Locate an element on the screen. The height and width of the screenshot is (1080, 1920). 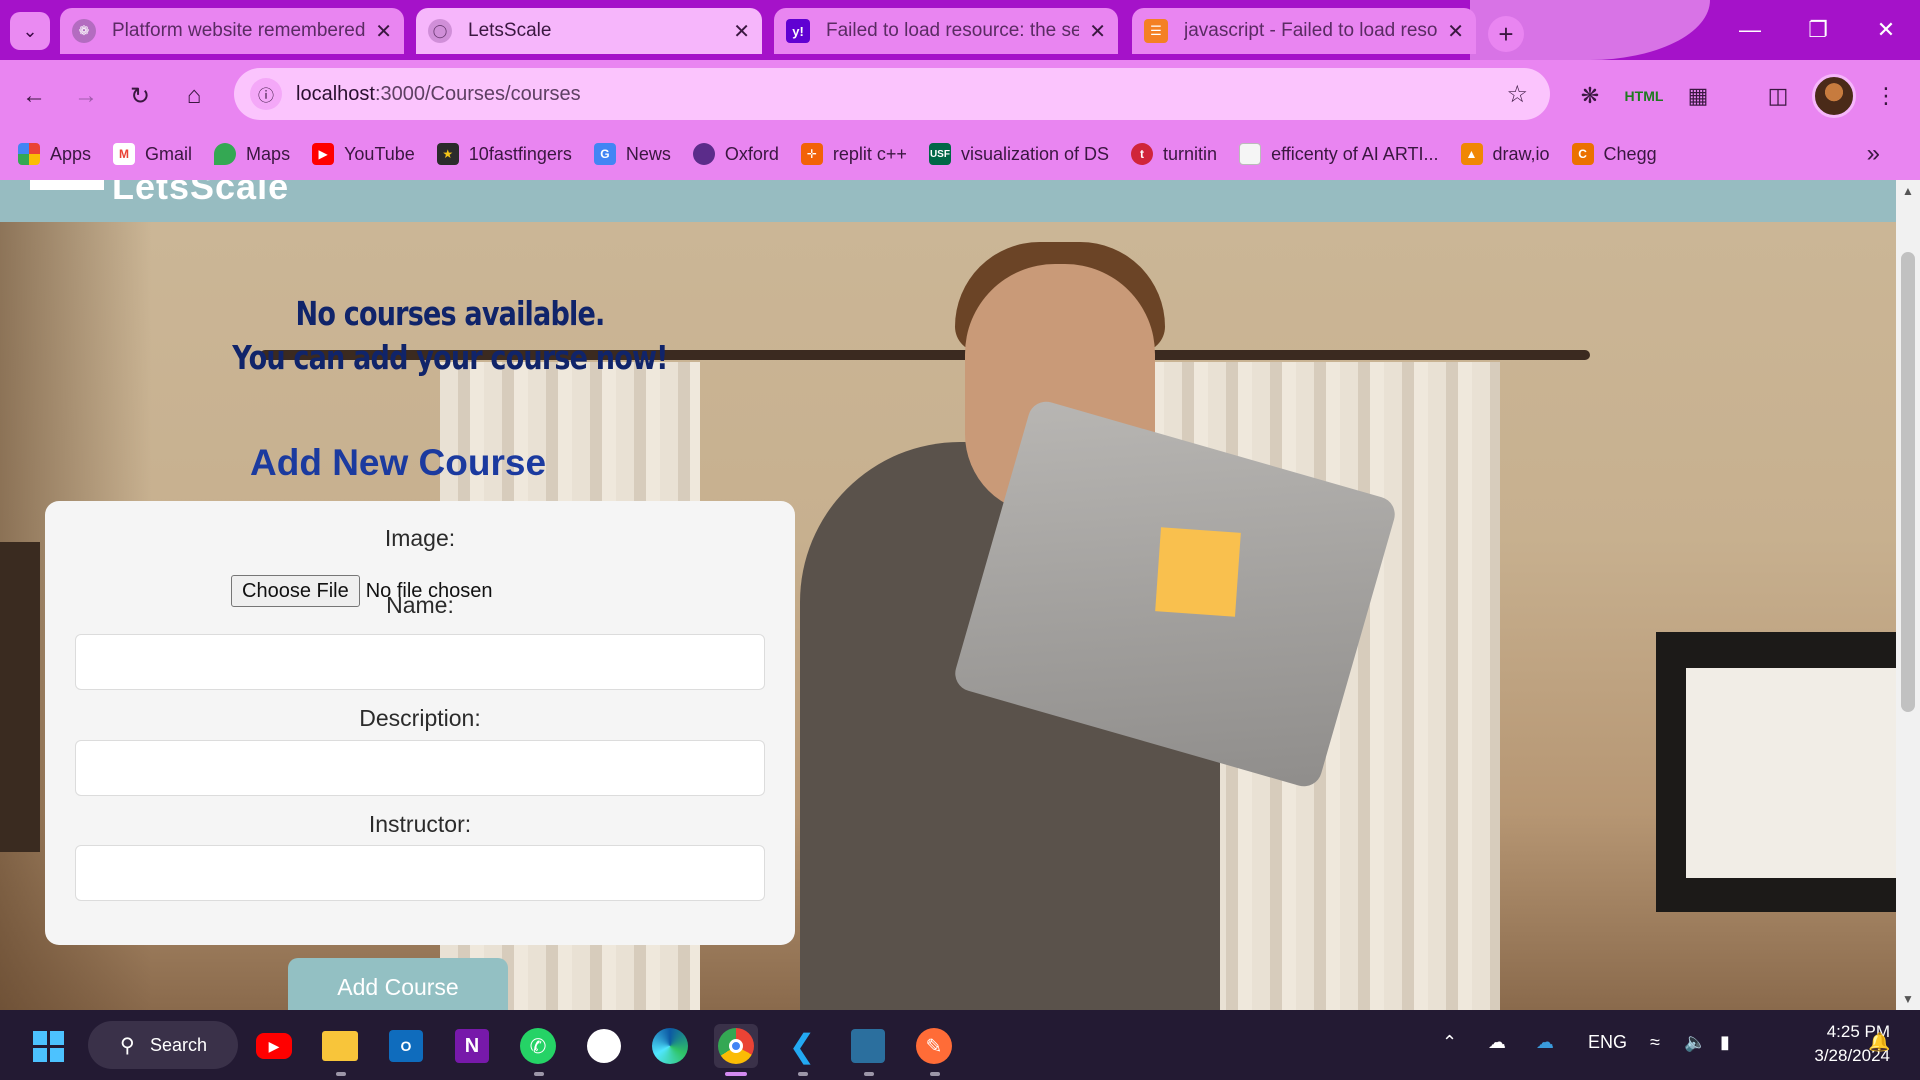
bookmark-10fastfingers: ★ 10fastfingers is located at coordinates (504, 154).